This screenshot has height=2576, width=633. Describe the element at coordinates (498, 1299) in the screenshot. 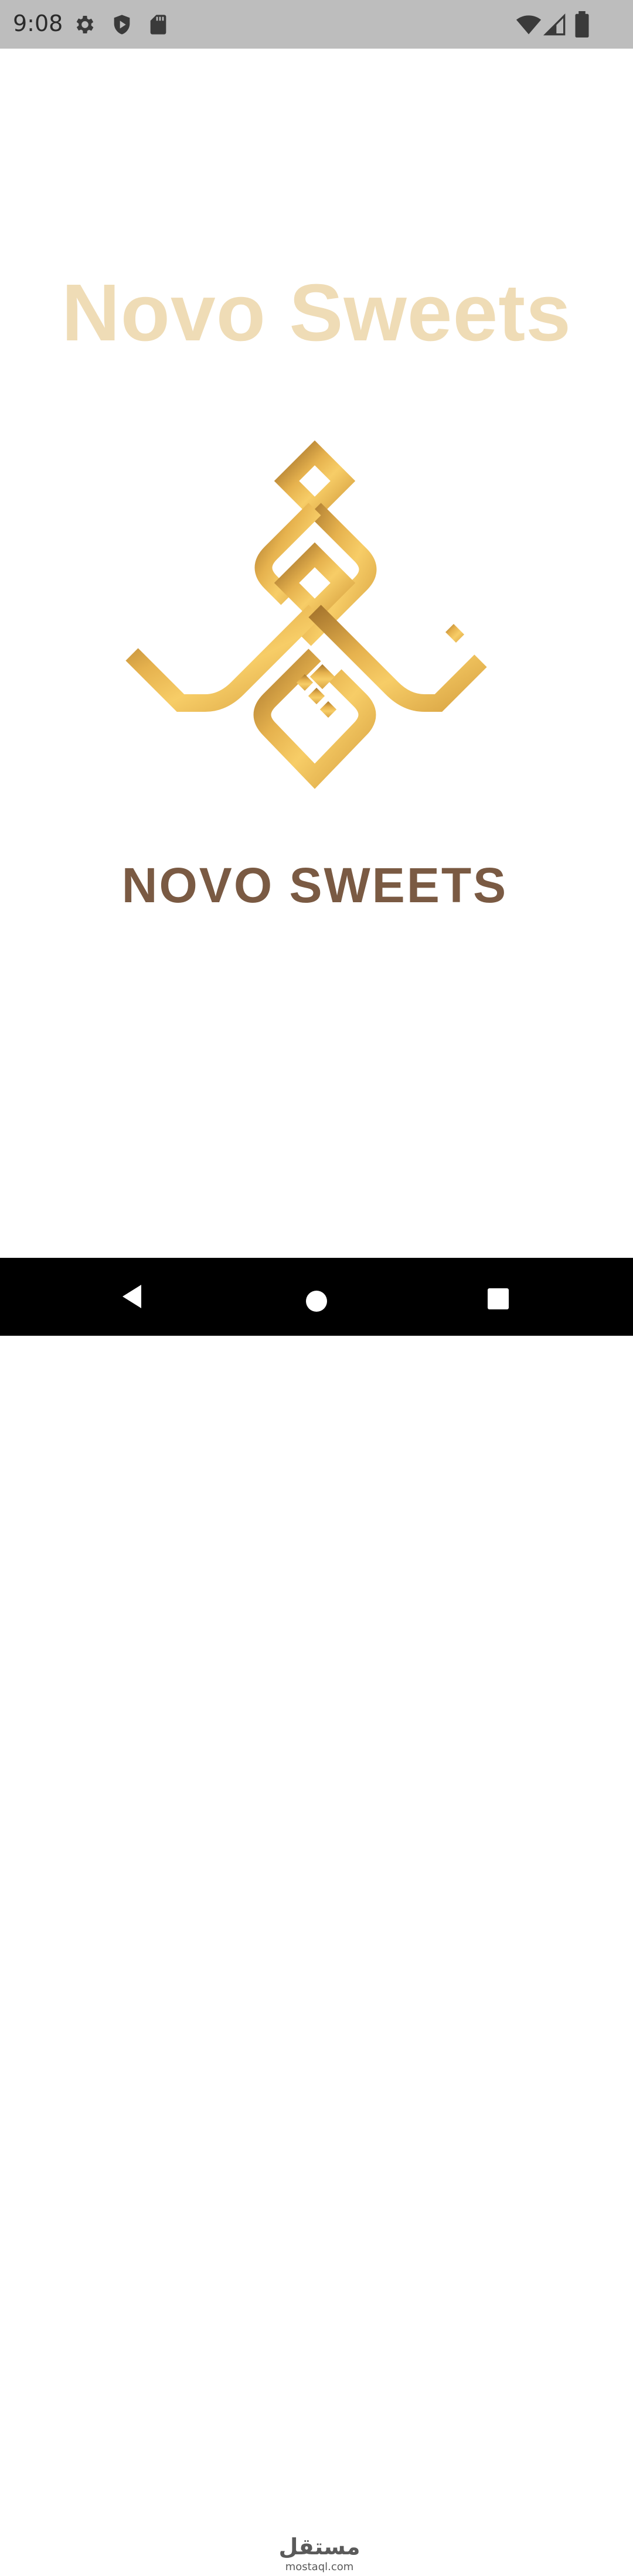

I see `recents-icon` at that location.